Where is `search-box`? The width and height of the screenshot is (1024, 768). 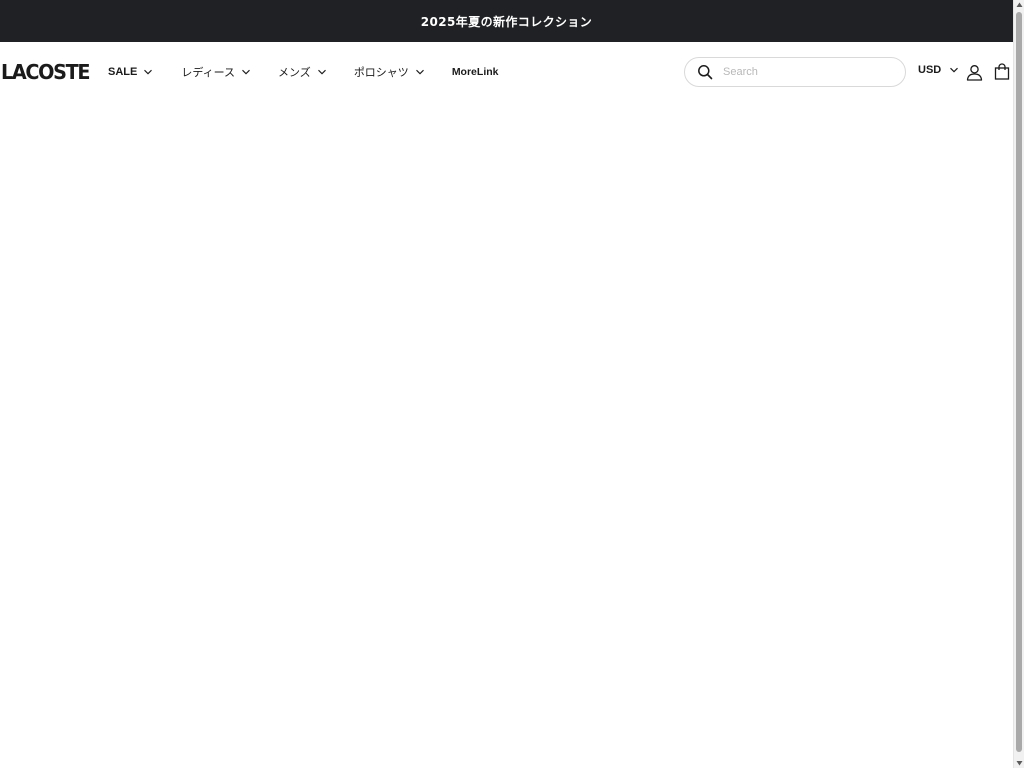 search-box is located at coordinates (795, 72).